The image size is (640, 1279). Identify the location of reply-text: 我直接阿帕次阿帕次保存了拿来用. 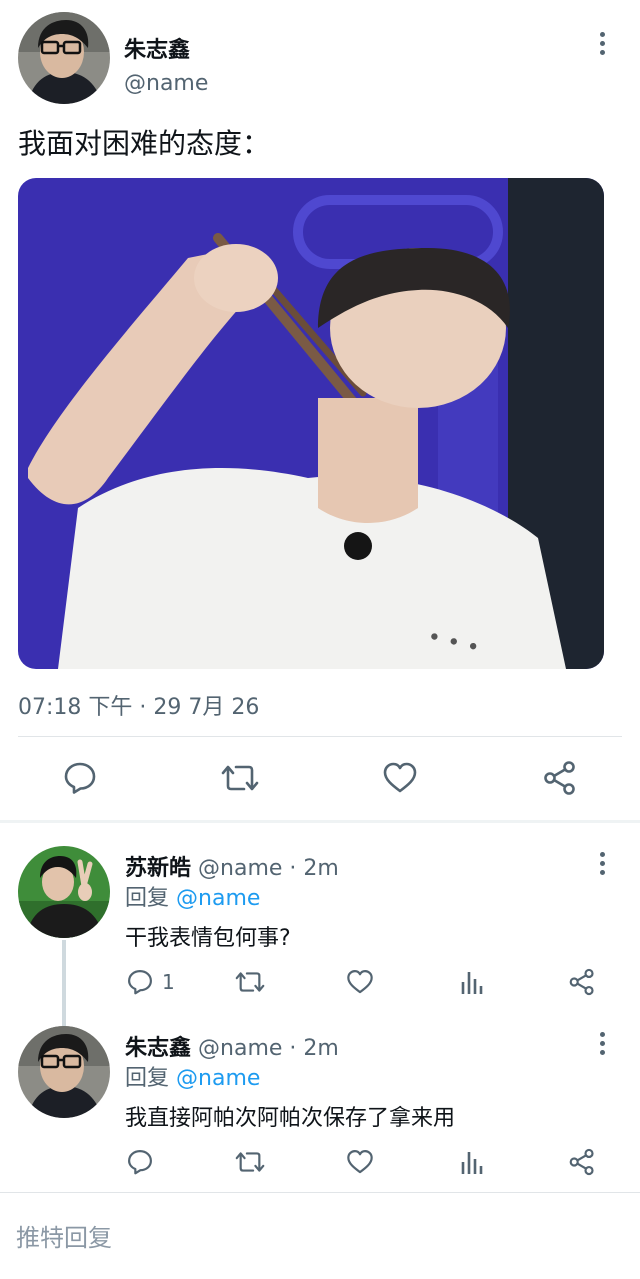
(290, 1118).